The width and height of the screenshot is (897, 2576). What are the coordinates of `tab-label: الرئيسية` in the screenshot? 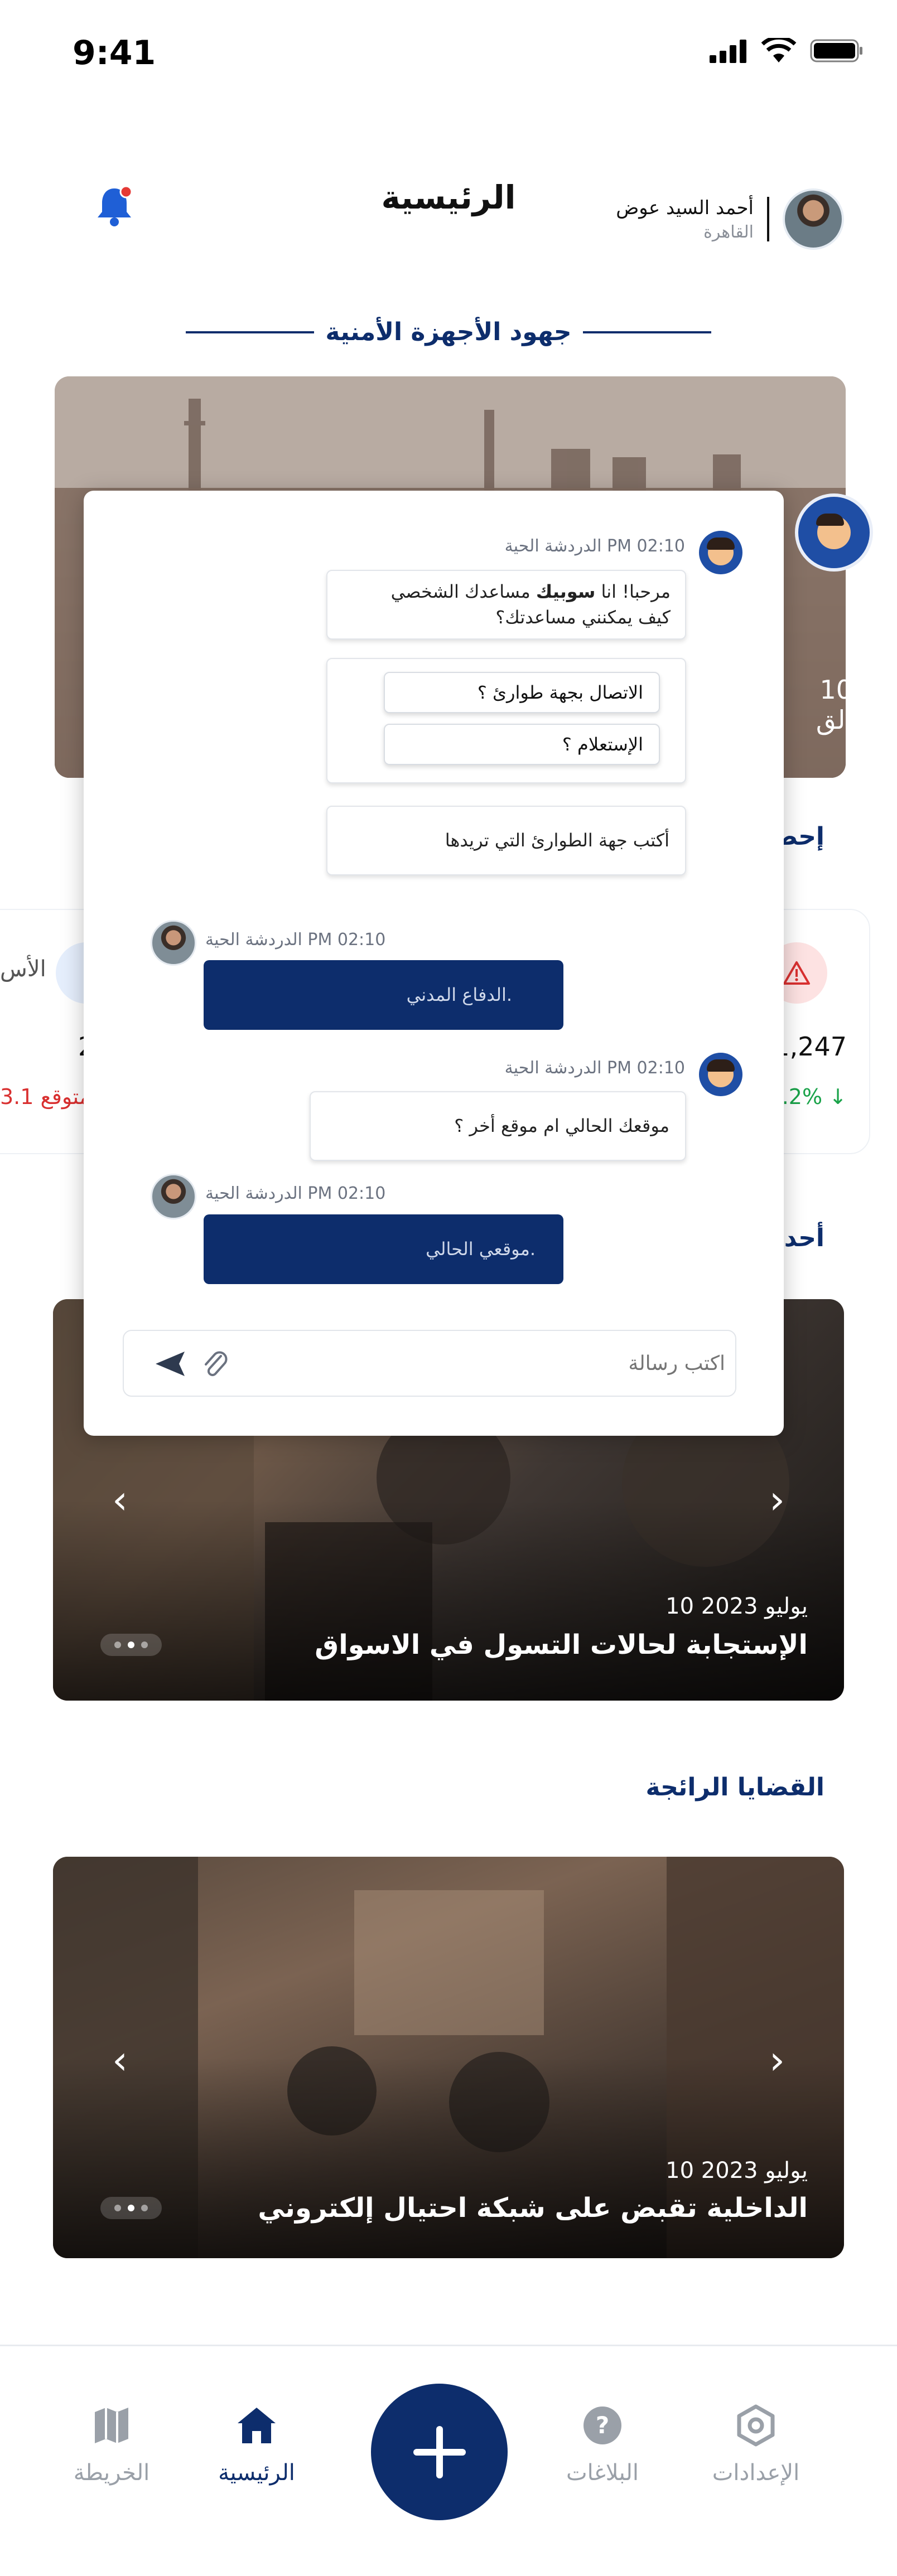 It's located at (256, 2473).